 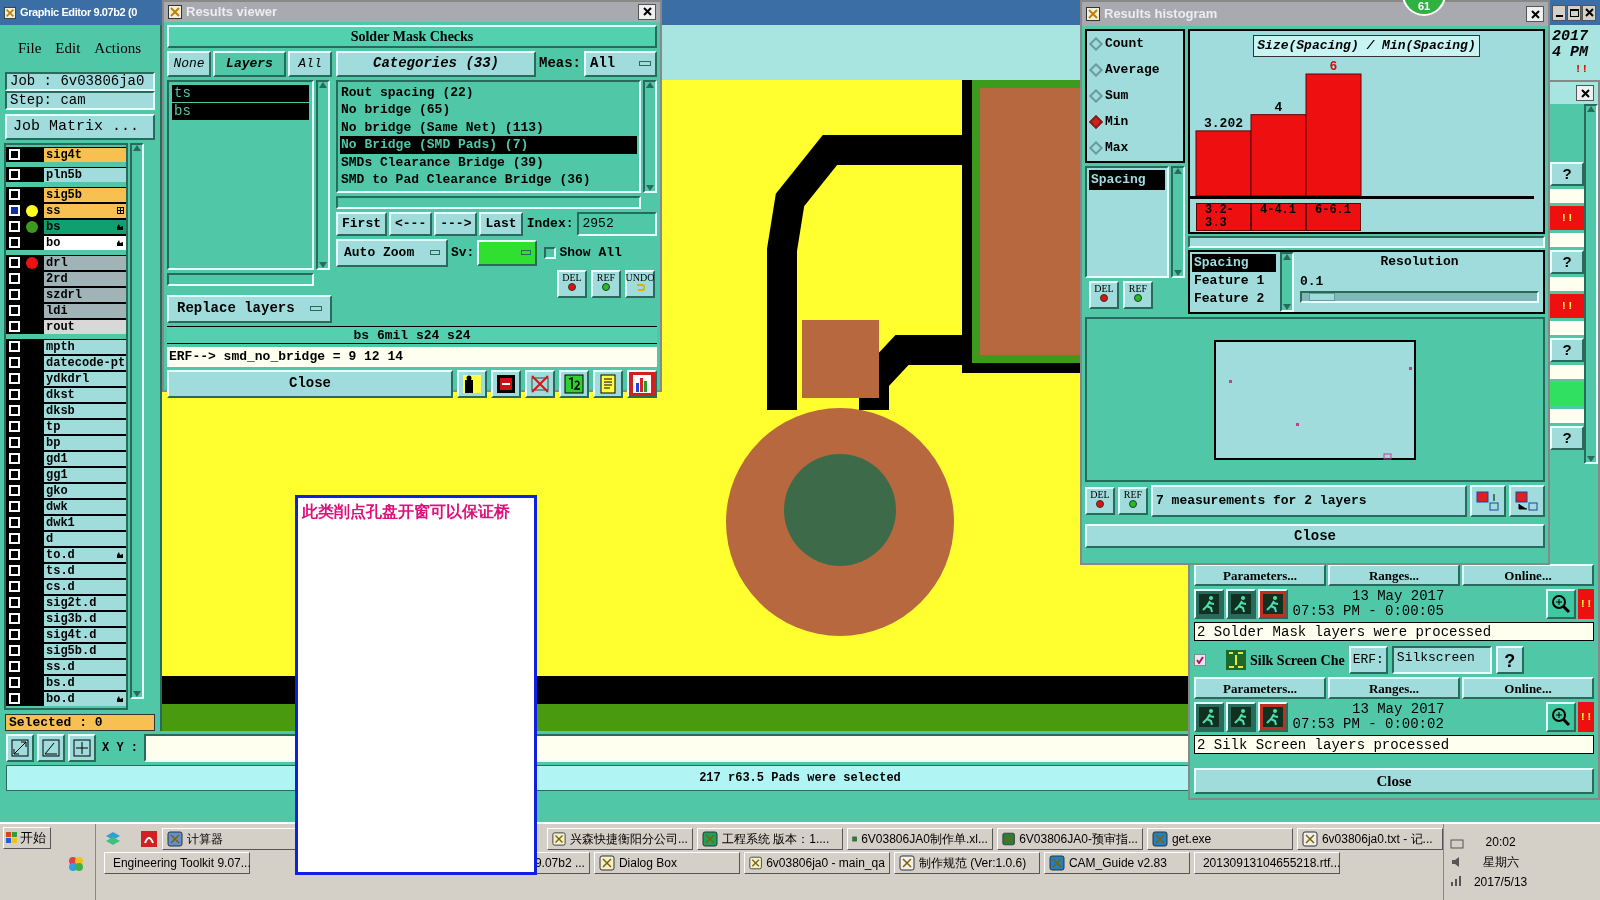 I want to click on layer-filter-button: All, so click(x=310, y=63).